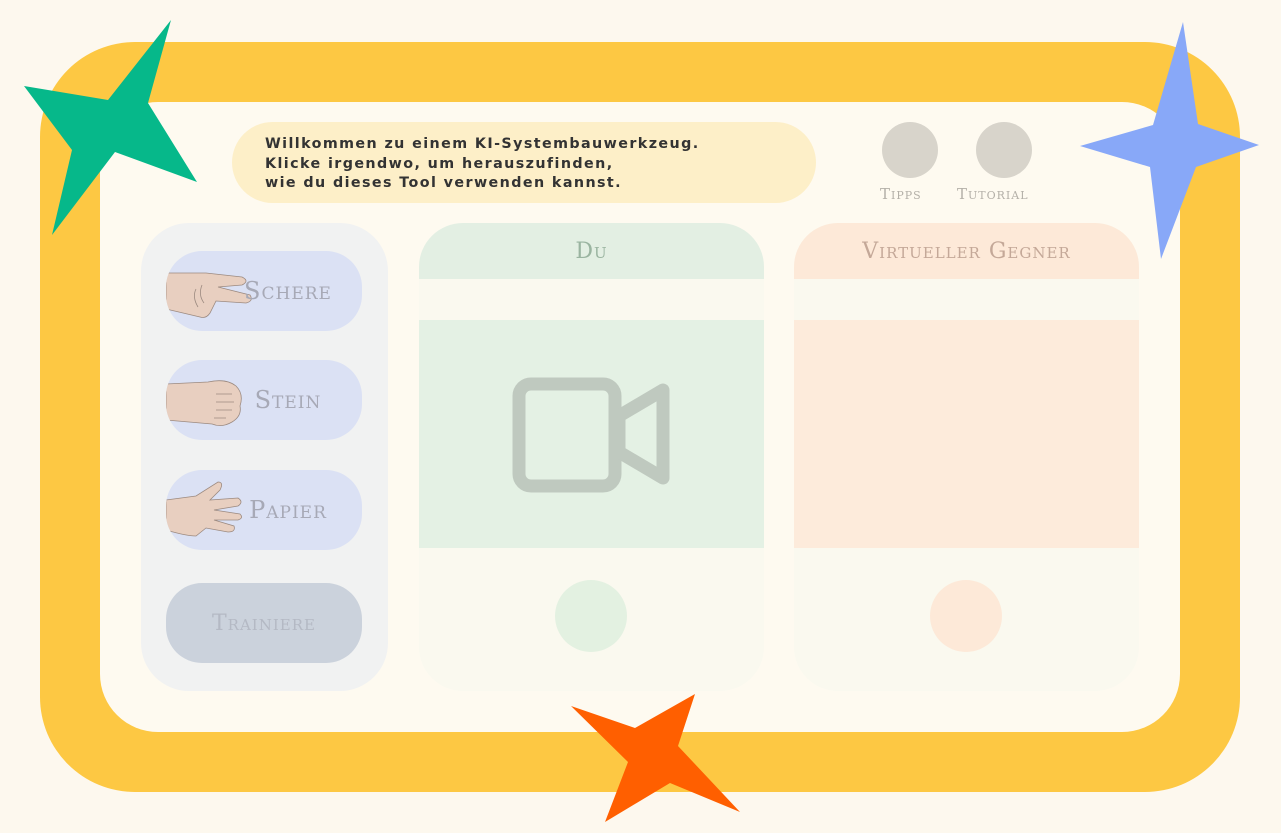 This screenshot has height=833, width=1281. Describe the element at coordinates (655, 758) in the screenshot. I see `orange-star-icon` at that location.